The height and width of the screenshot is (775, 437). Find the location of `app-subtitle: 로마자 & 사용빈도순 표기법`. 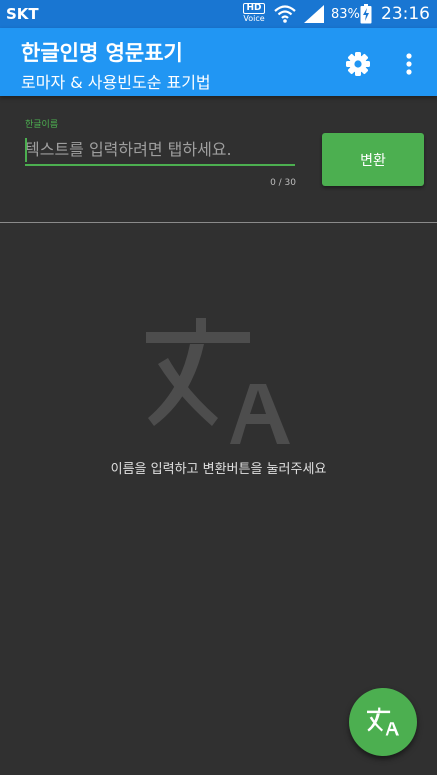

app-subtitle: 로마자 & 사용빈도순 표기법 is located at coordinates (116, 82).